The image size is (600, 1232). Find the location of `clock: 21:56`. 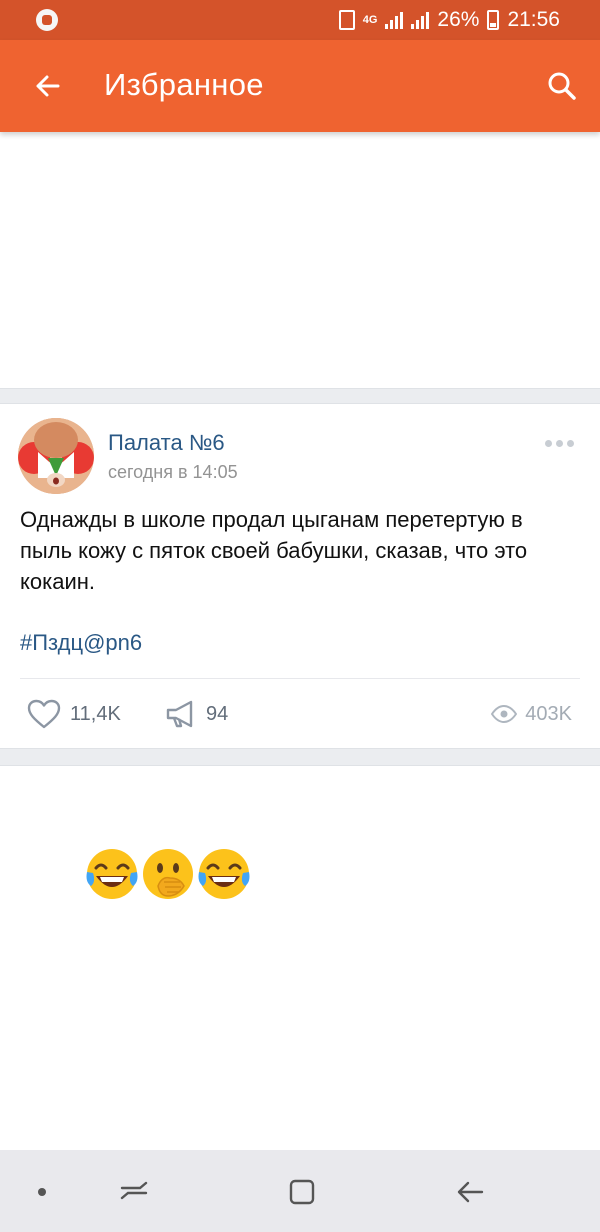

clock: 21:56 is located at coordinates (533, 19).